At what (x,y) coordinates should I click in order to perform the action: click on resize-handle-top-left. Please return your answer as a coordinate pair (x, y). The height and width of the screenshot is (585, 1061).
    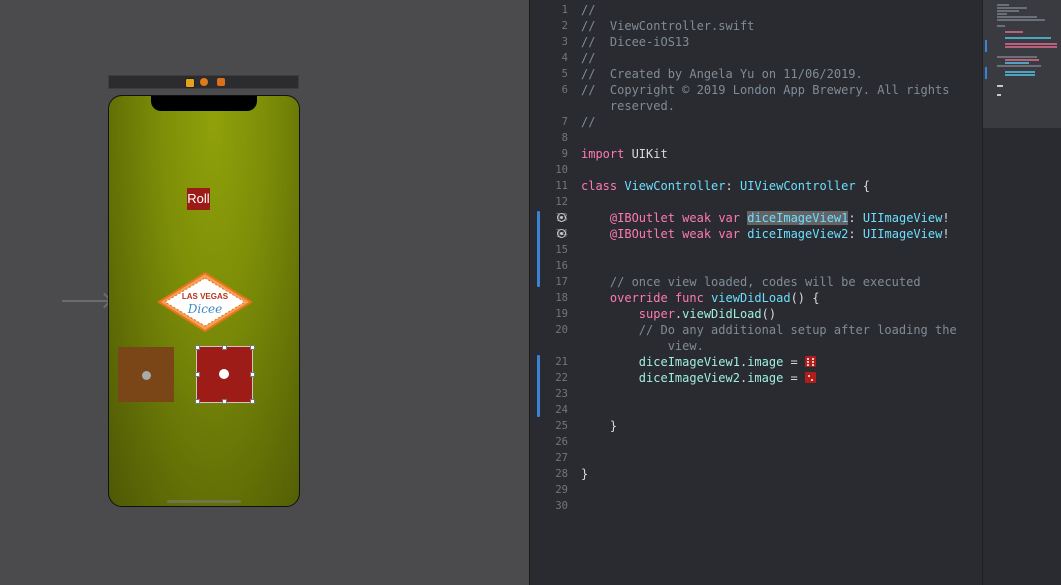
    Looking at the image, I should click on (197, 347).